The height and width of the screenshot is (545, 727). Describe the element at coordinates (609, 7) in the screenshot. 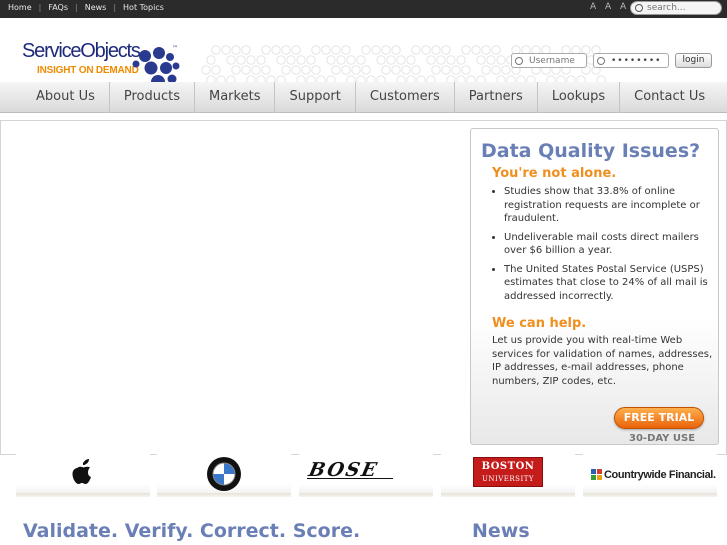

I see `font-size-controls: A A A` at that location.